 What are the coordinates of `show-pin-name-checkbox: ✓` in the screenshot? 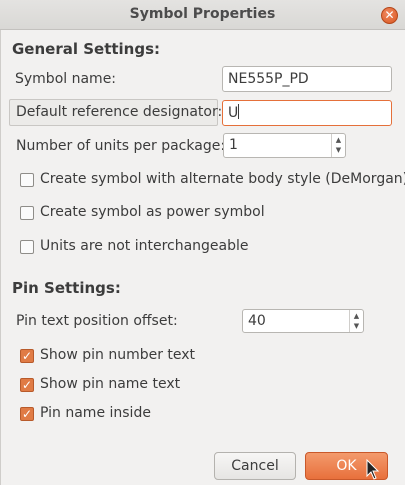 It's located at (27, 385).